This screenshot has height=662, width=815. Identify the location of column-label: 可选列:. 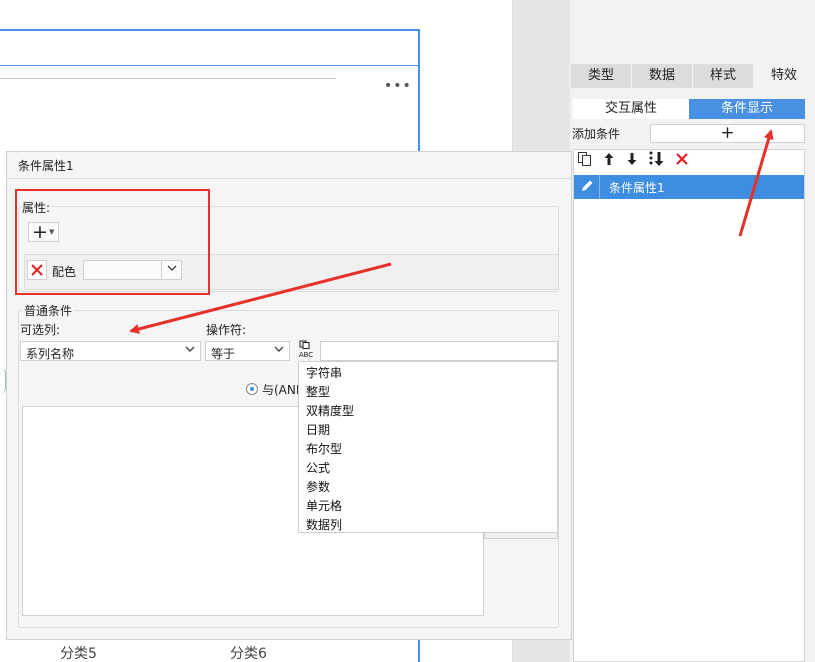
(40, 330).